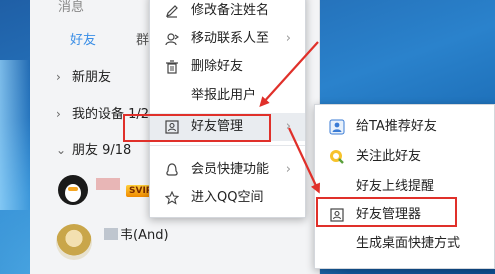 The image size is (495, 274). Describe the element at coordinates (197, 128) in the screenshot. I see `highlight-box-friend-management` at that location.